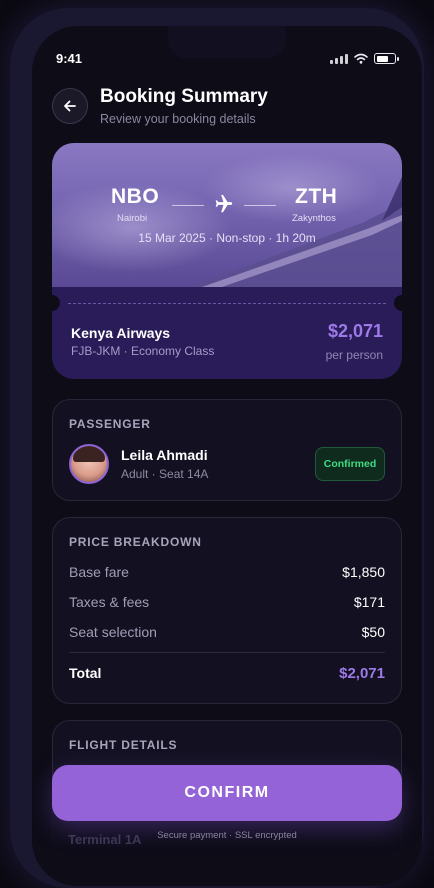 The height and width of the screenshot is (888, 434). I want to click on page-title: Booking Summary, so click(184, 96).